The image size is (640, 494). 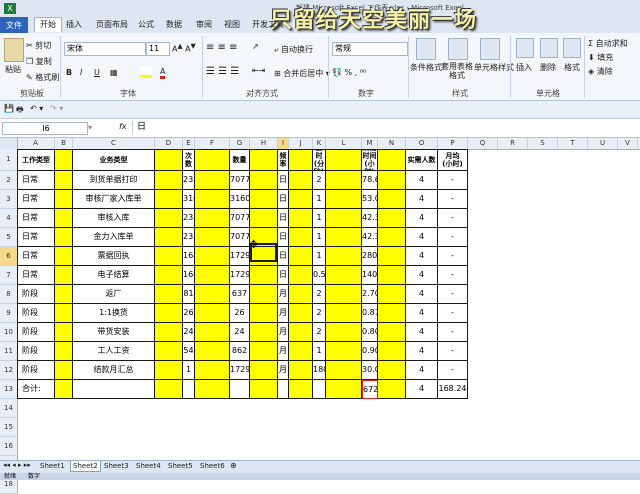 I want to click on row-header-10: 10, so click(x=9, y=332).